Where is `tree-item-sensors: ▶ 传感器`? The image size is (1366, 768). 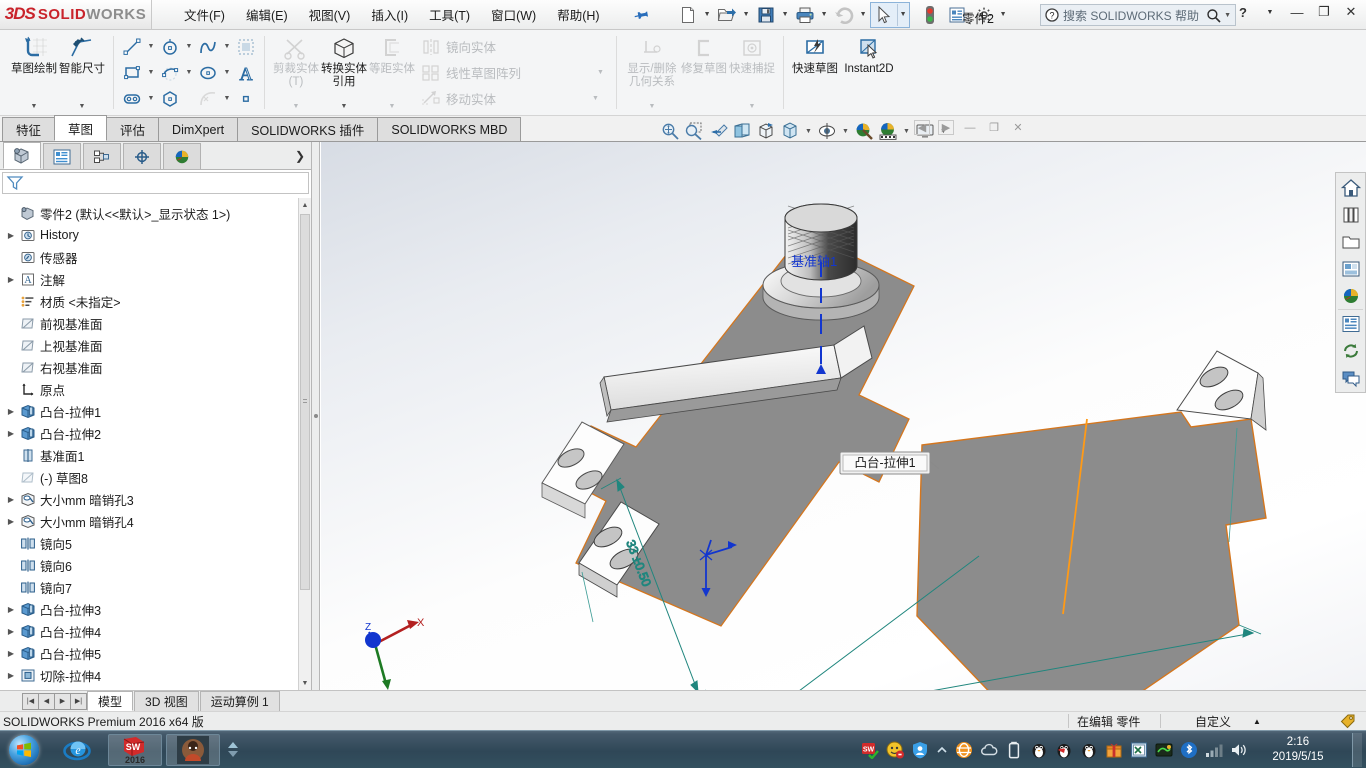
tree-item-sensors: ▶ 传感器 is located at coordinates (155, 257).